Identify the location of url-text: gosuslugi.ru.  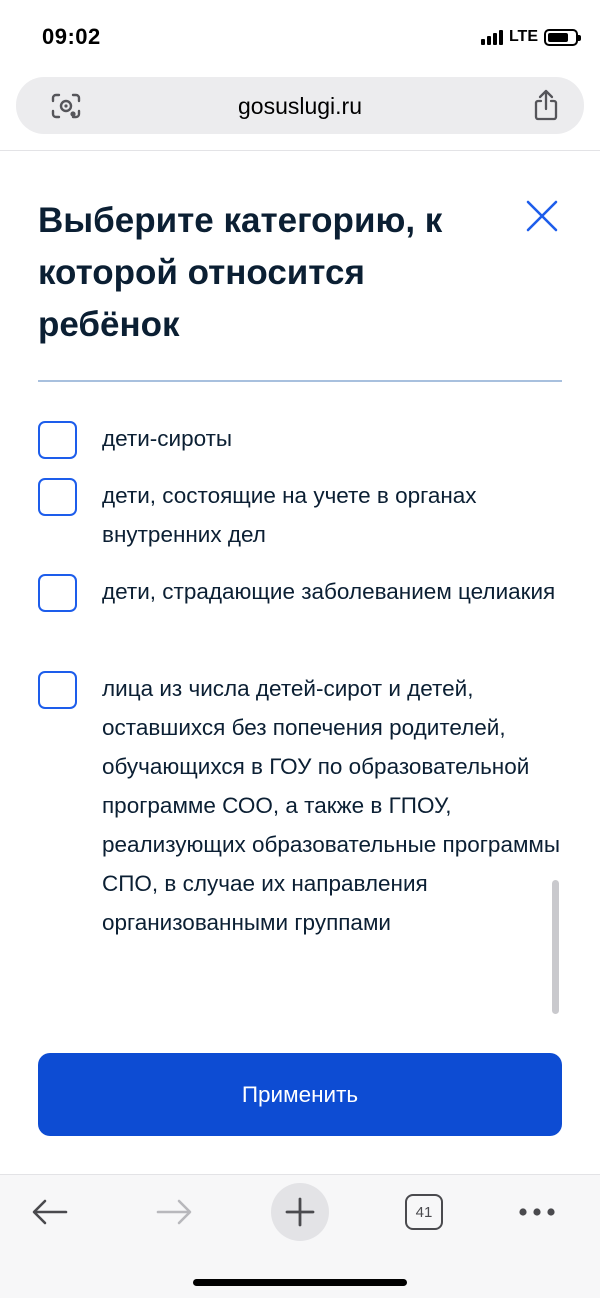
(300, 106).